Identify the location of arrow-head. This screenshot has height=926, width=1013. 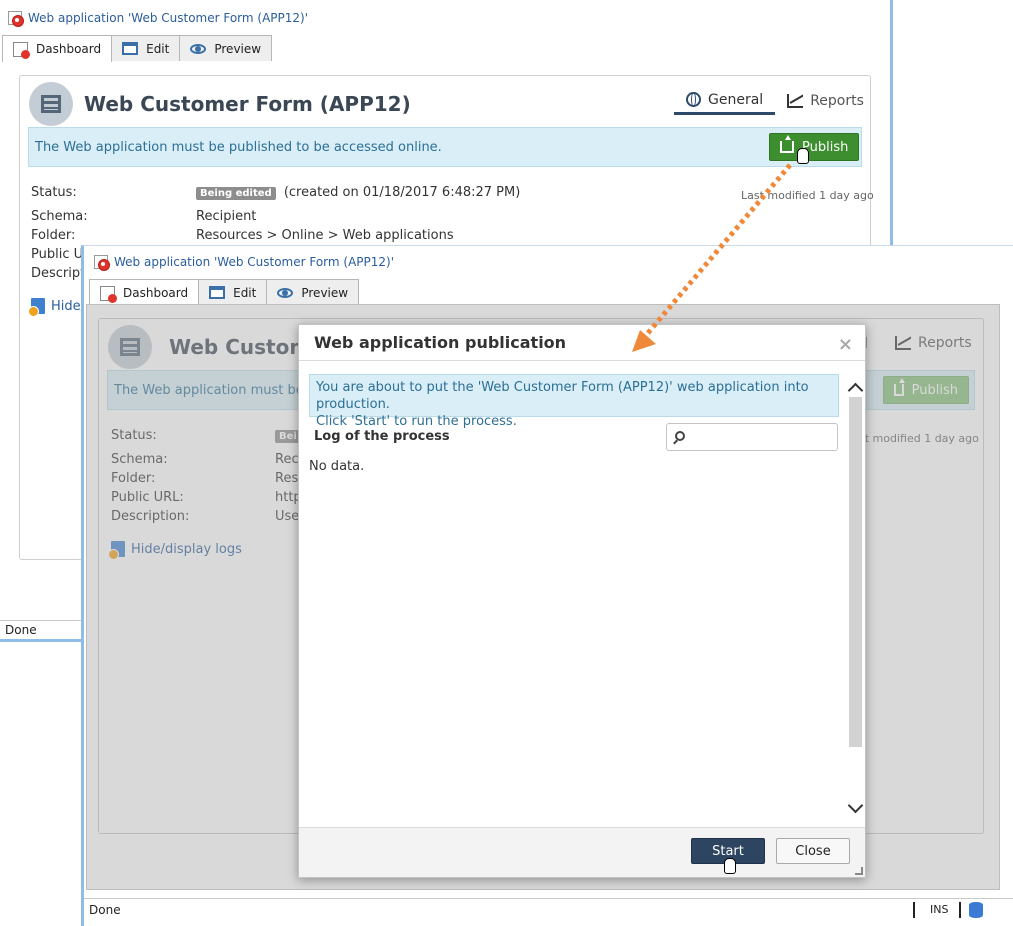
(644, 341).